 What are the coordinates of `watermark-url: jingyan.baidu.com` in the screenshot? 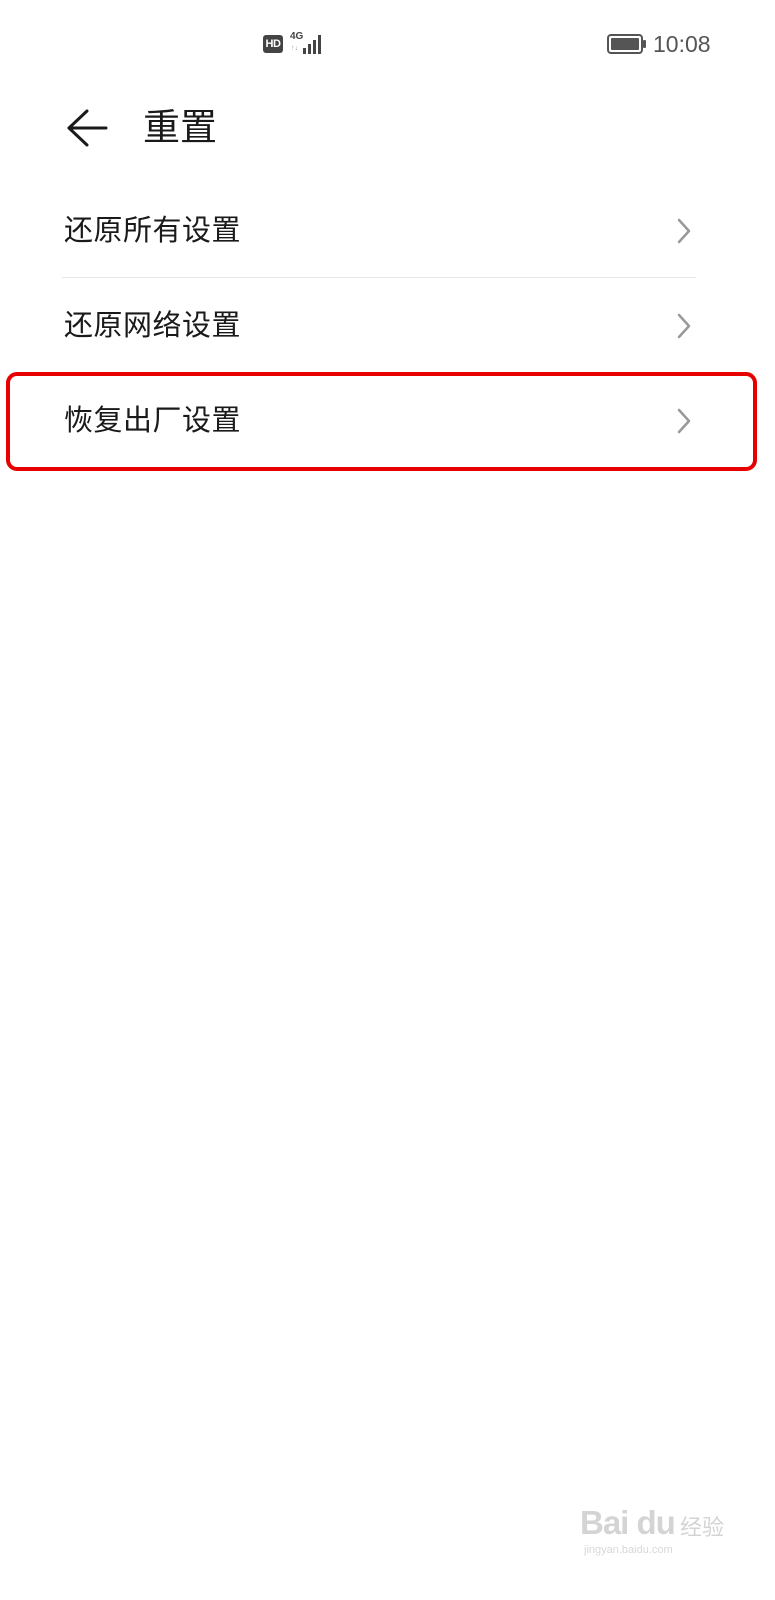 It's located at (628, 1550).